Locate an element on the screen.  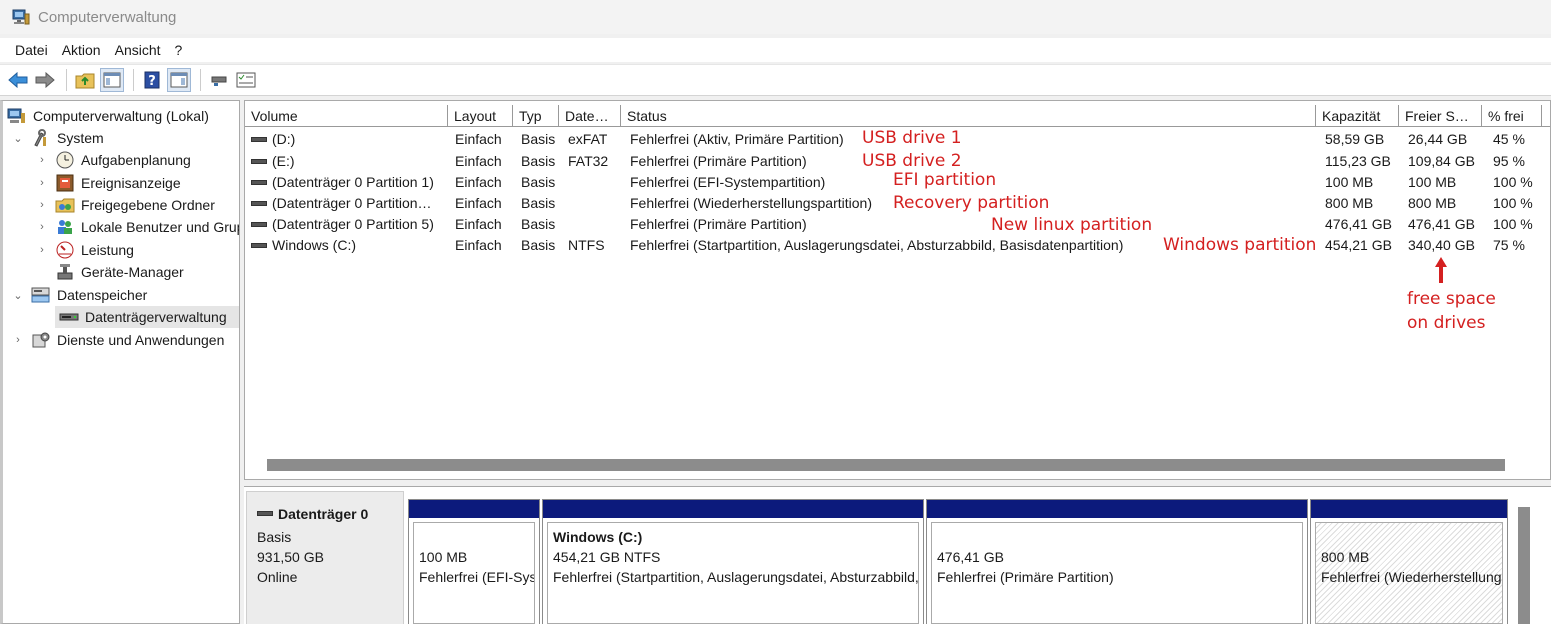
column-volume: Volume is located at coordinates (346, 116).